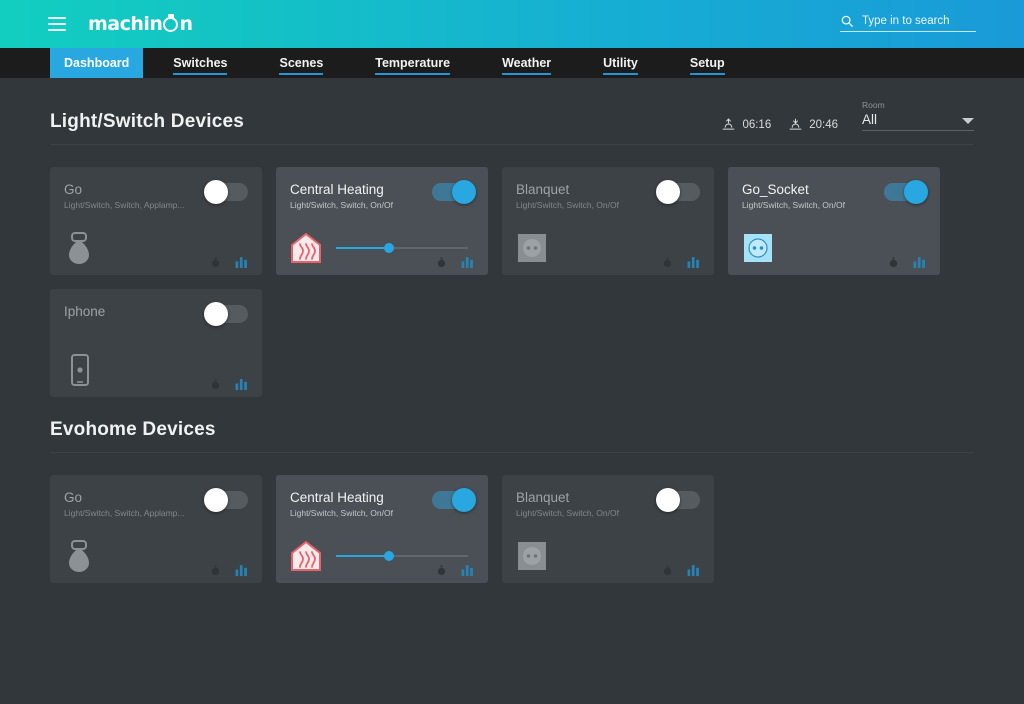 Image resolution: width=1024 pixels, height=704 pixels. I want to click on socket-icon, so click(758, 248).